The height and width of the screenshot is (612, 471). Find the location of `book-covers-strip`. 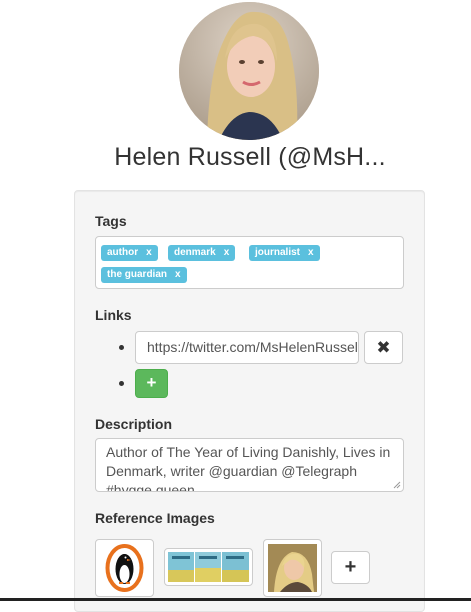

book-covers-strip is located at coordinates (208, 567).